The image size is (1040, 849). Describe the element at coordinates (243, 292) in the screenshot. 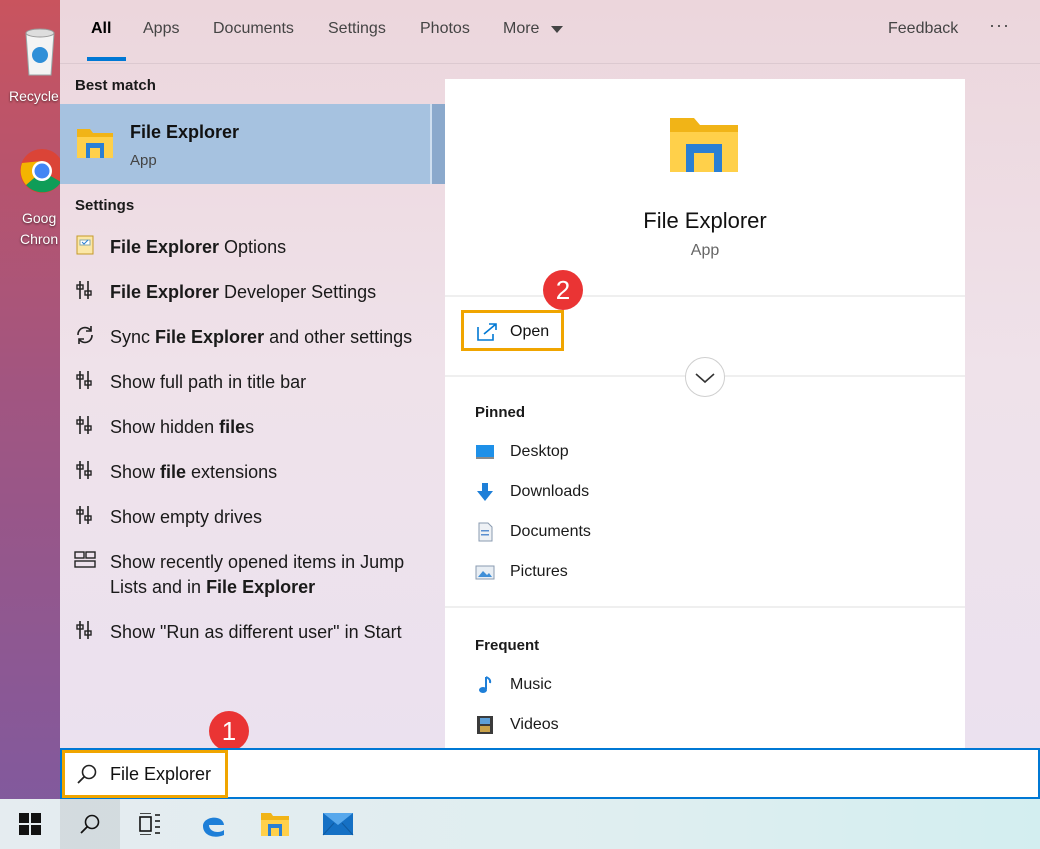

I see `settings-result-label: File Explorer Developer Settings` at that location.